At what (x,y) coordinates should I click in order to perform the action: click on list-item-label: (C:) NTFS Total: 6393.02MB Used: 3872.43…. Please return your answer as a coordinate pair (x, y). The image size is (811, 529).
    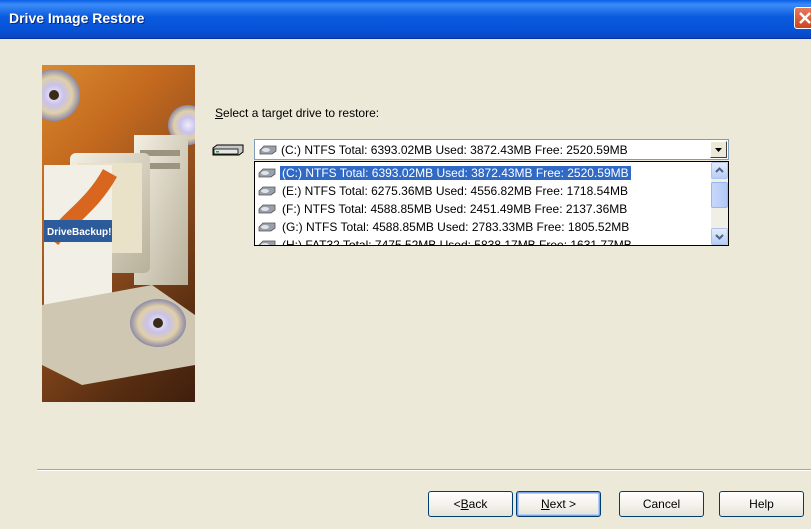
    Looking at the image, I should click on (455, 173).